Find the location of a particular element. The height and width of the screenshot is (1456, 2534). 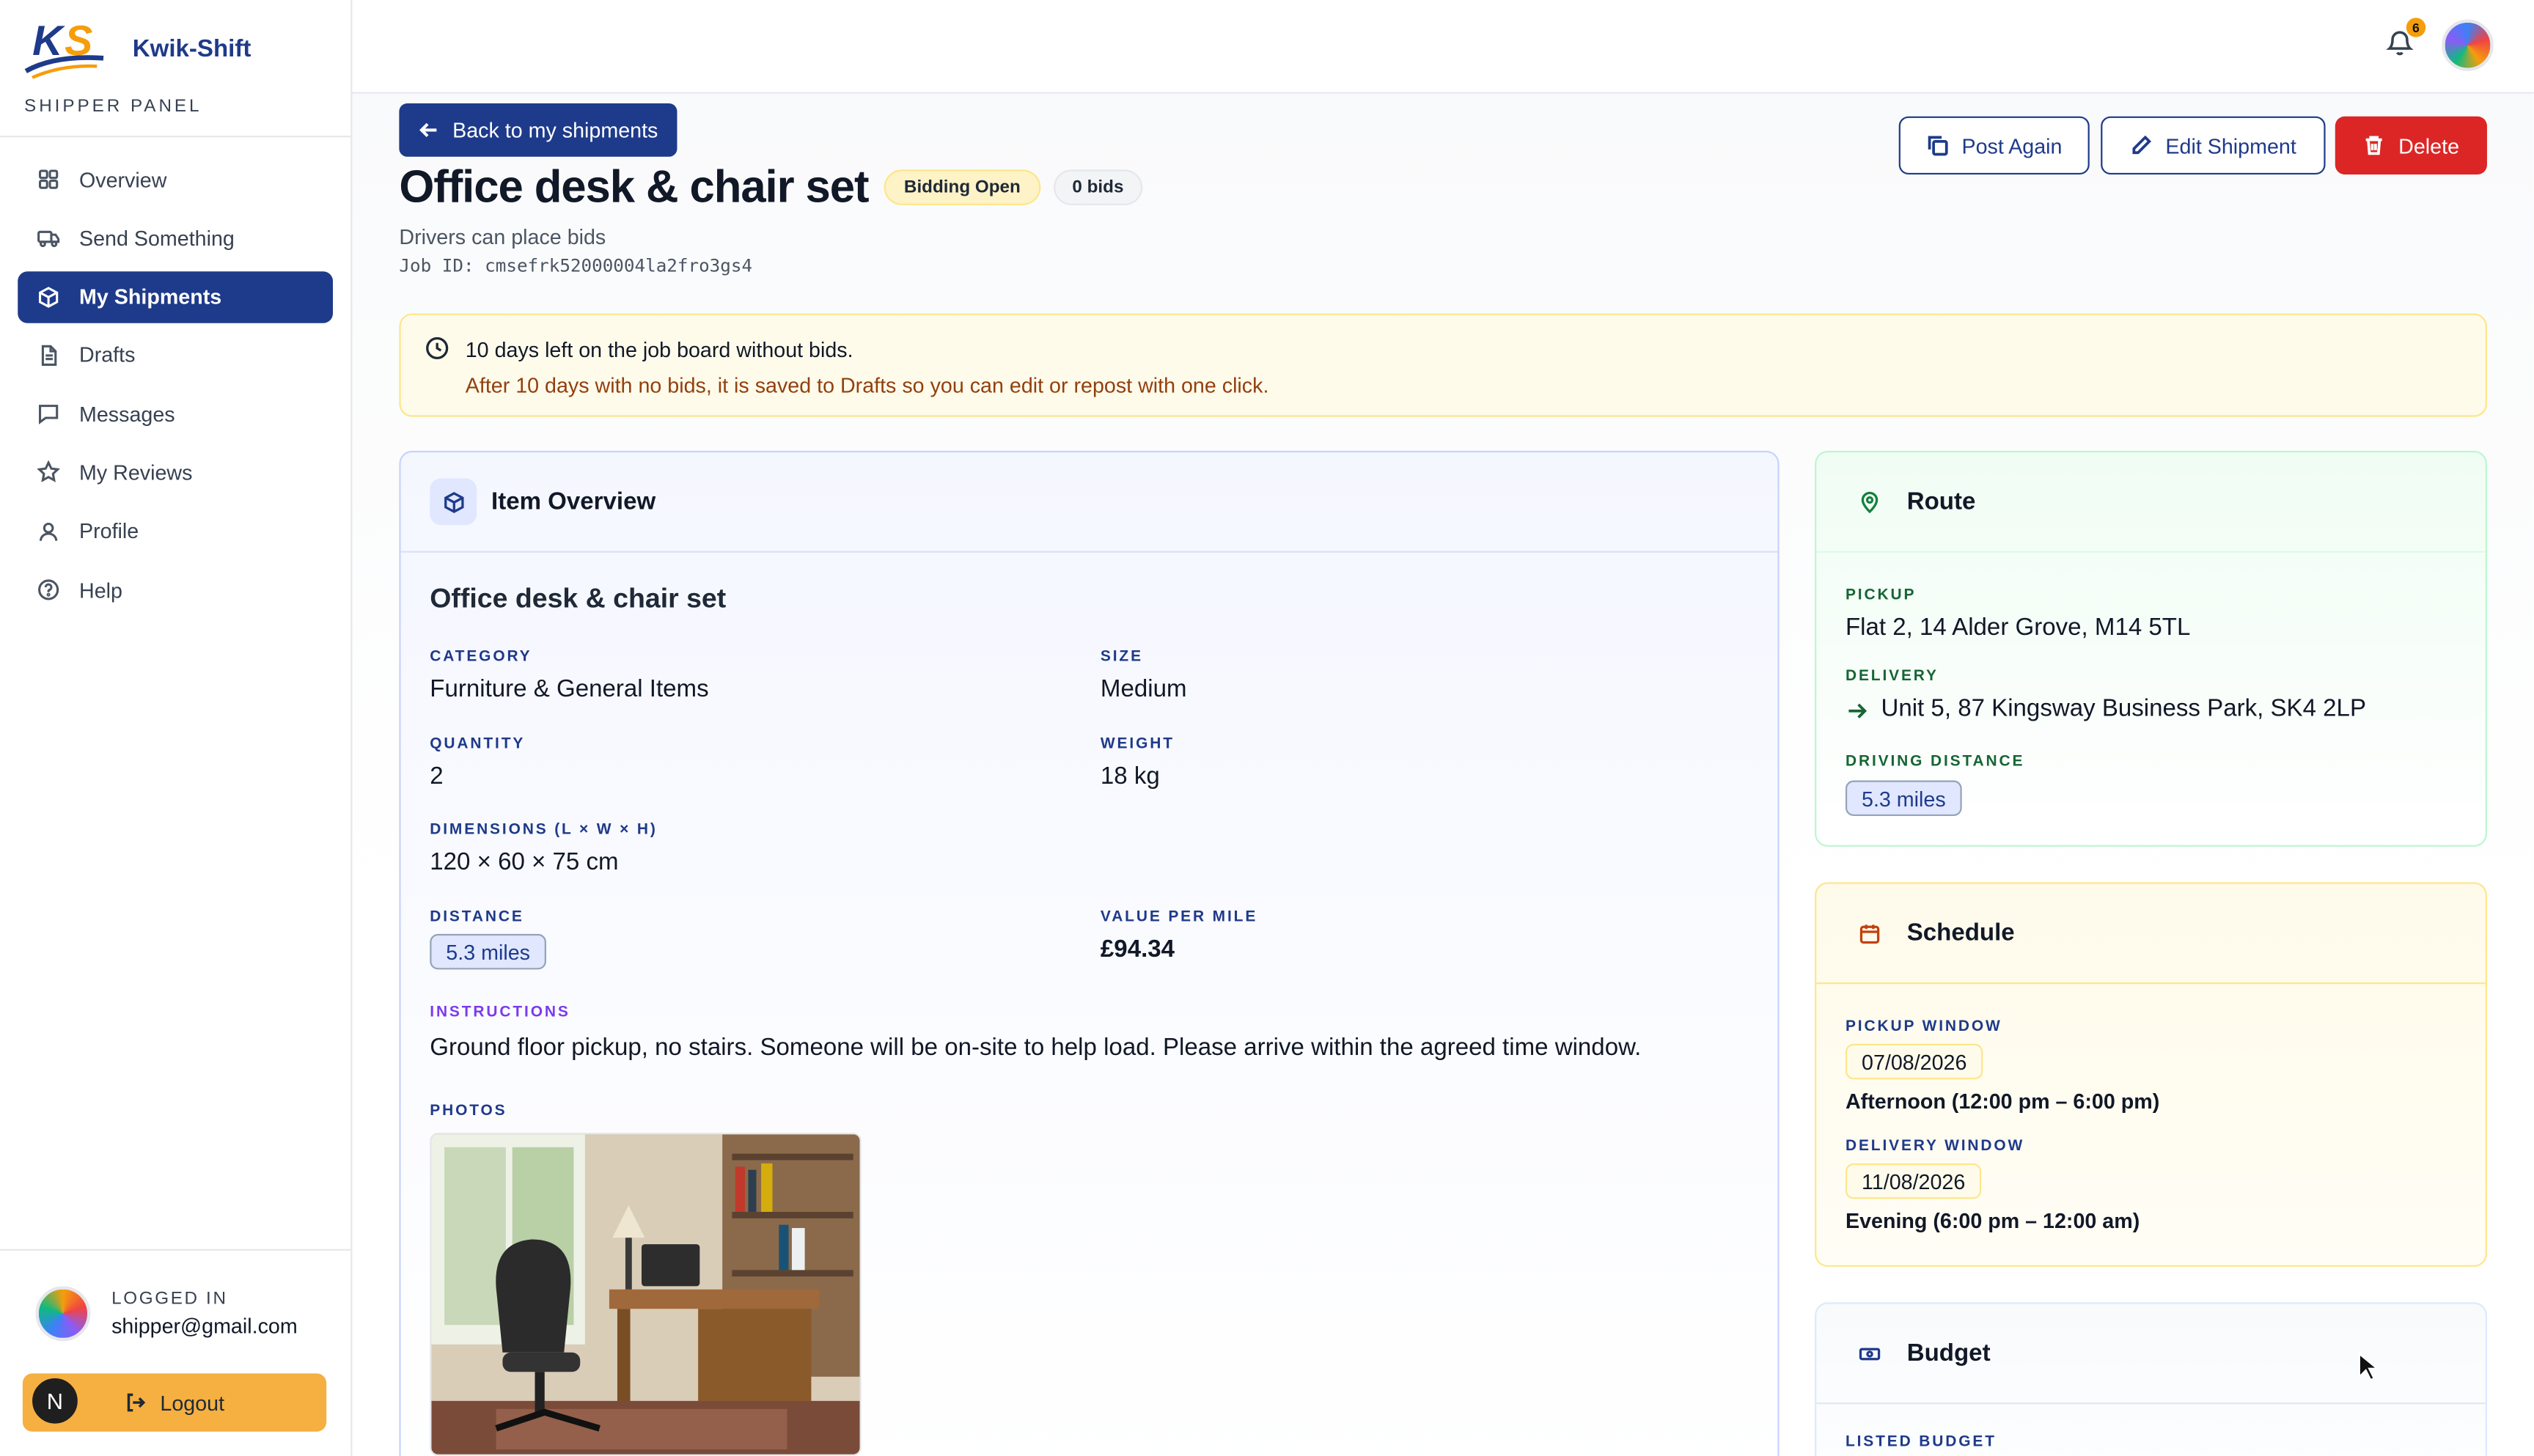

sidebar-item-label: My Reviews is located at coordinates (135, 473).